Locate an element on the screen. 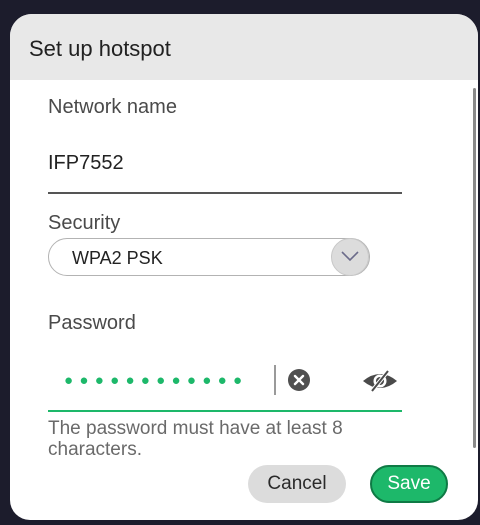 Image resolution: width=480 pixels, height=525 pixels. chevron-down-icon is located at coordinates (350, 257).